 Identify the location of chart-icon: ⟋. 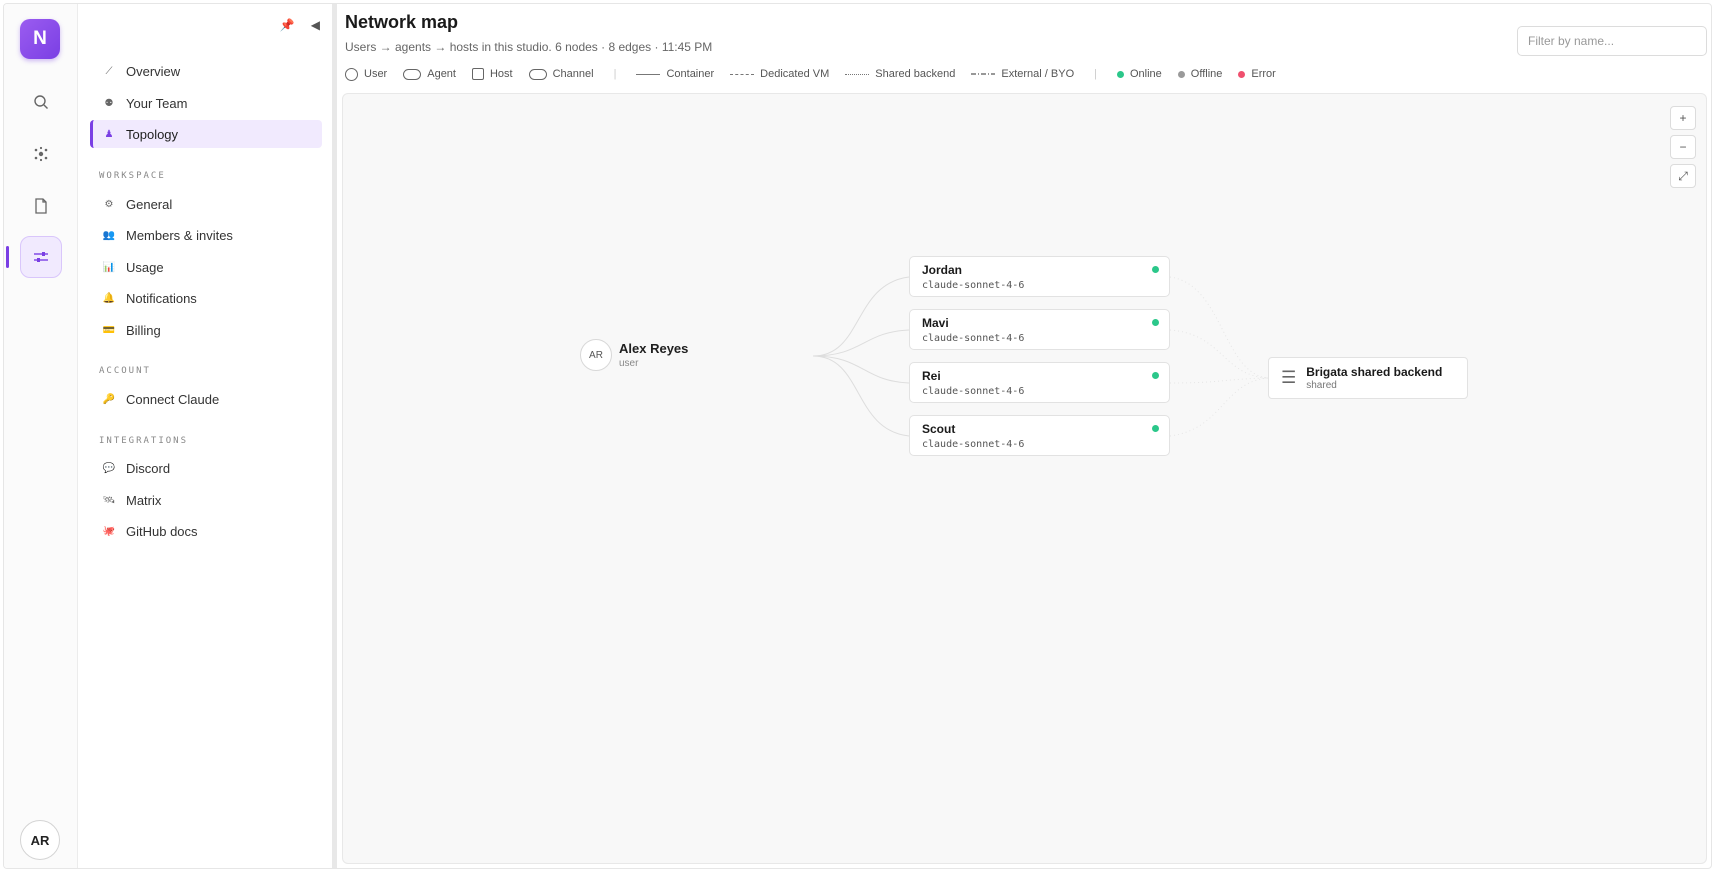
(109, 71).